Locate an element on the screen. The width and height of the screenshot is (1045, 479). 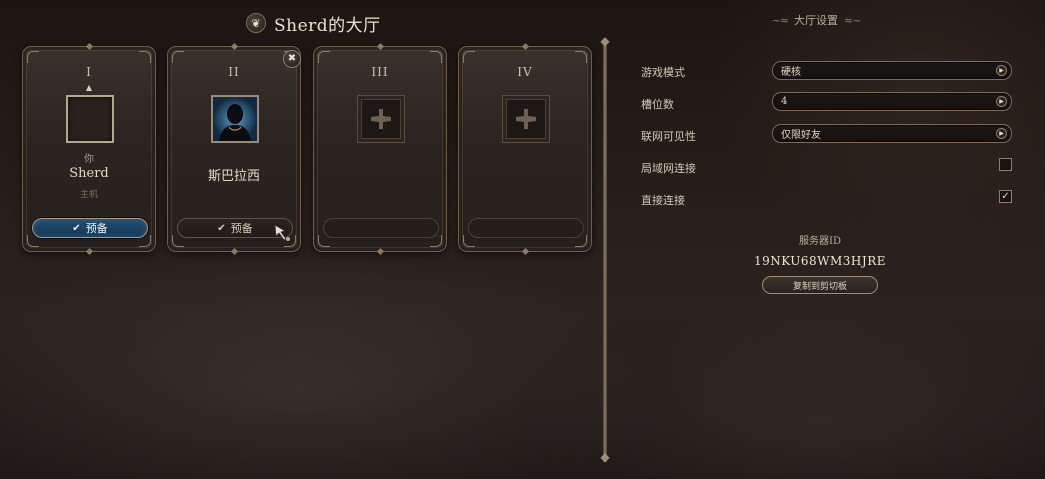
checkmark-icon: ✓ is located at coordinates (1005, 196).